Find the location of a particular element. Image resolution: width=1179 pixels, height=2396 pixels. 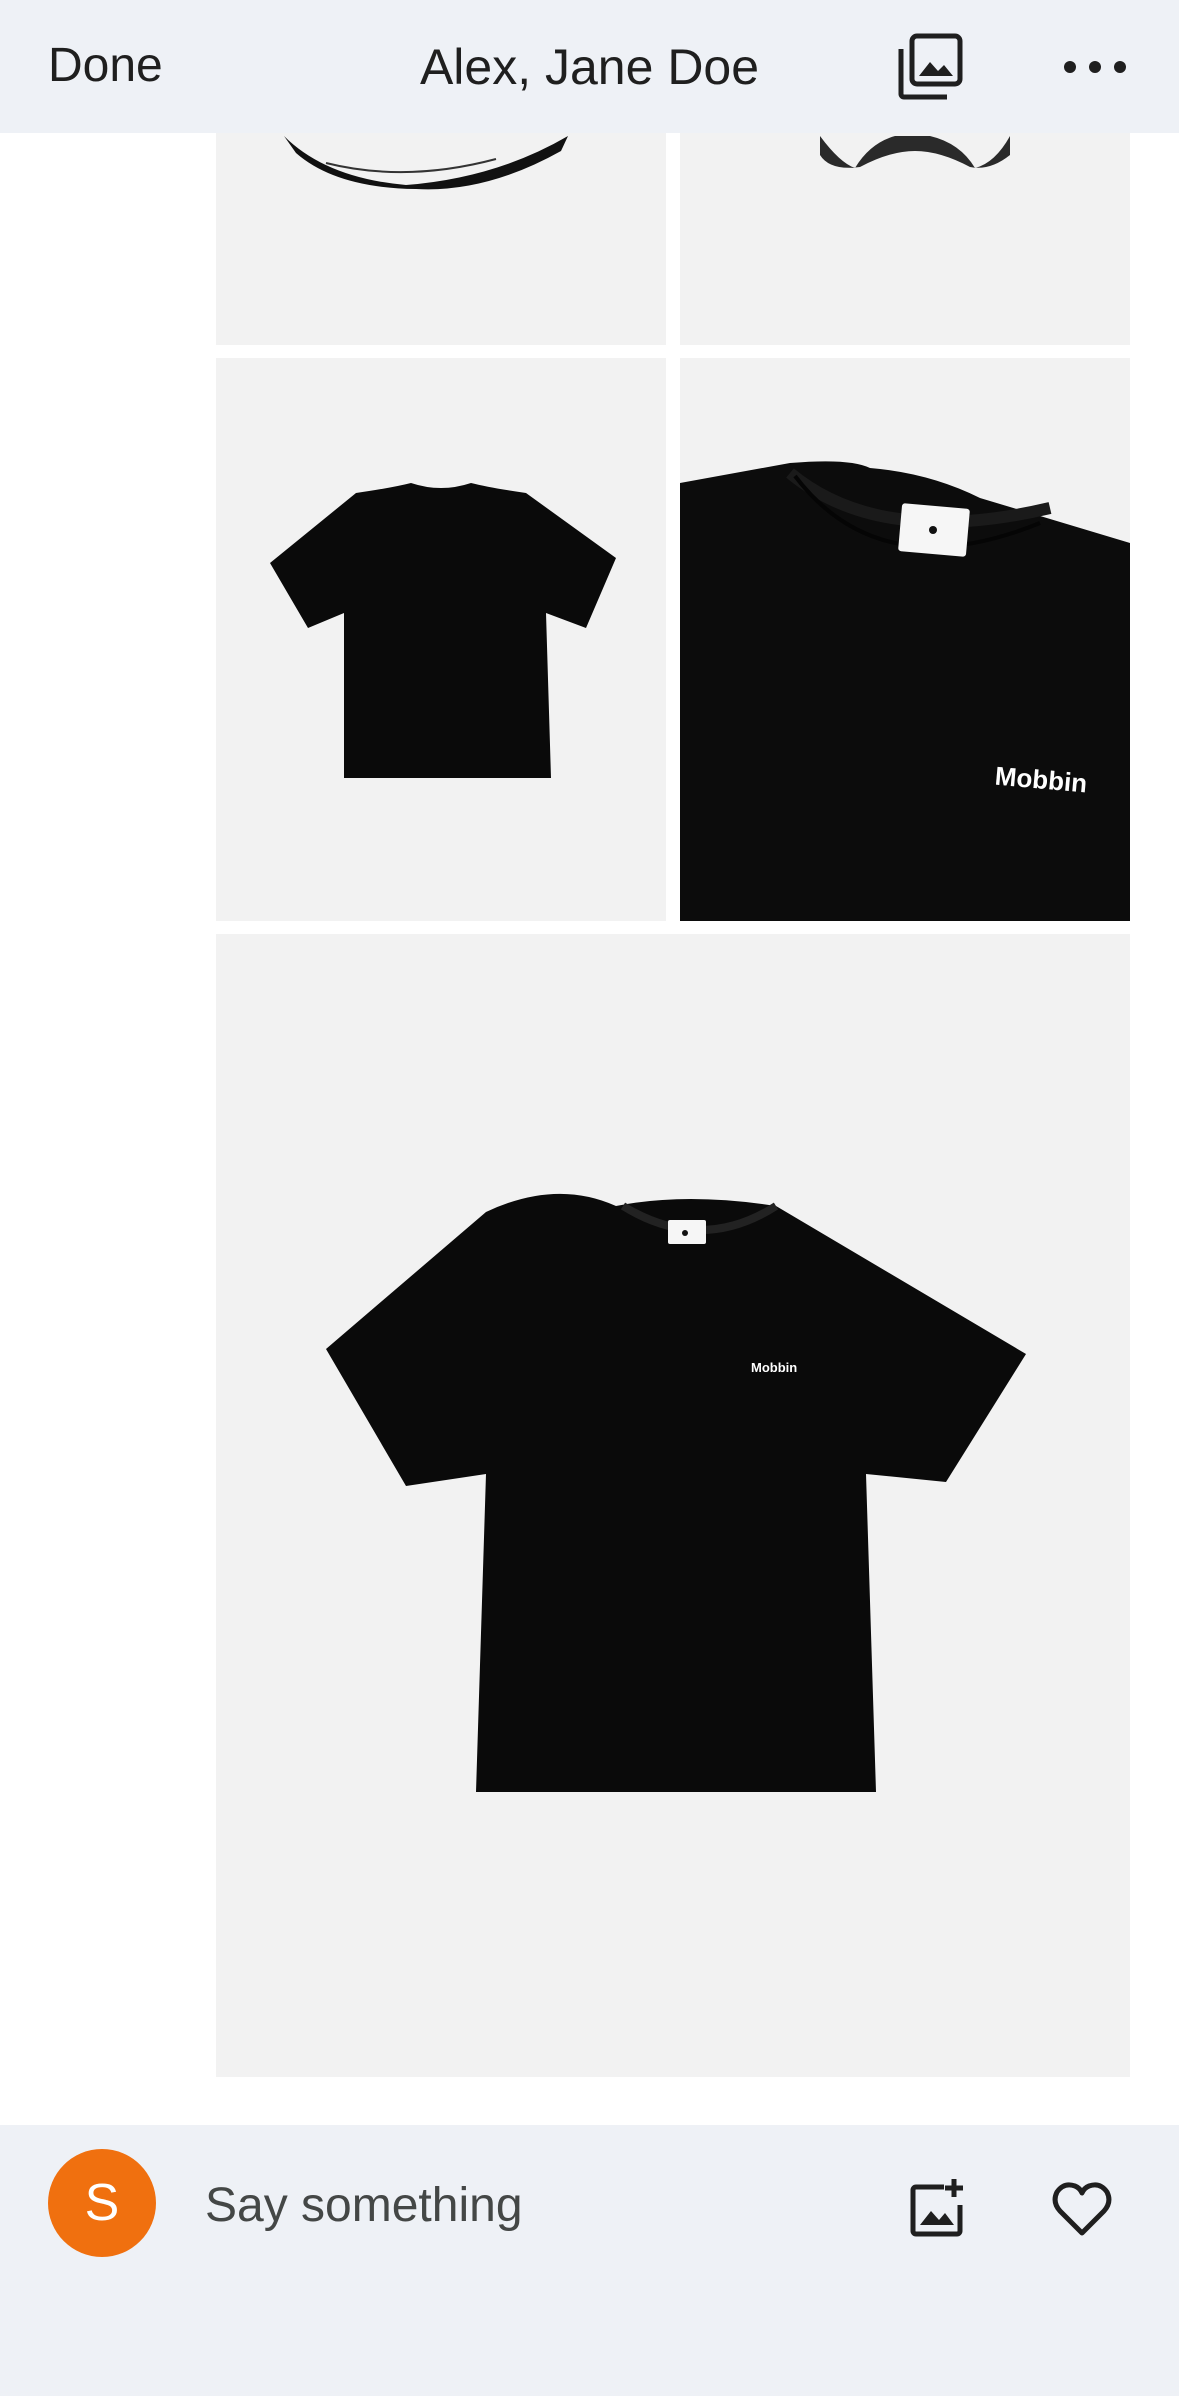

conversation-title: Alex, Jane Doe is located at coordinates (589, 67).